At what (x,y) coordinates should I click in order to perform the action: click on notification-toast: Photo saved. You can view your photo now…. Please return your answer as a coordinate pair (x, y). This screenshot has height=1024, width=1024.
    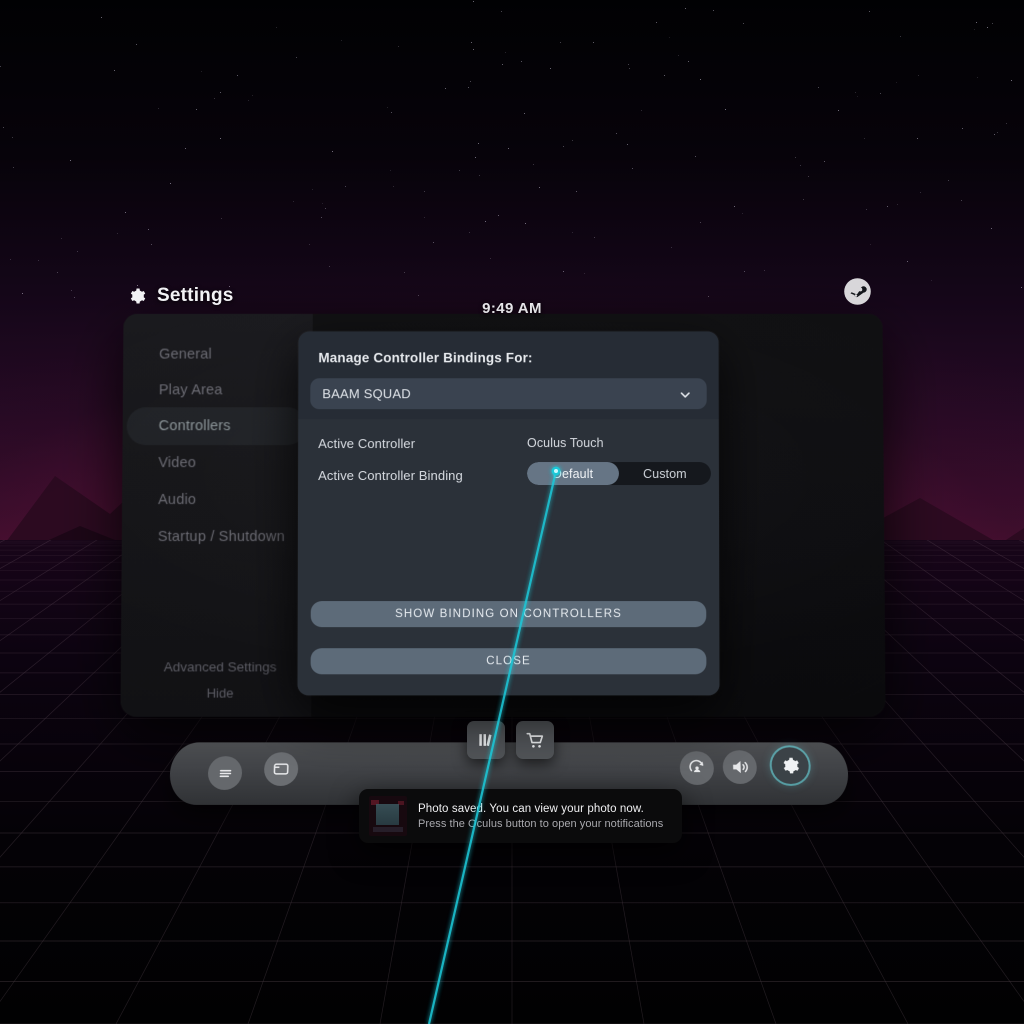
    Looking at the image, I should click on (520, 816).